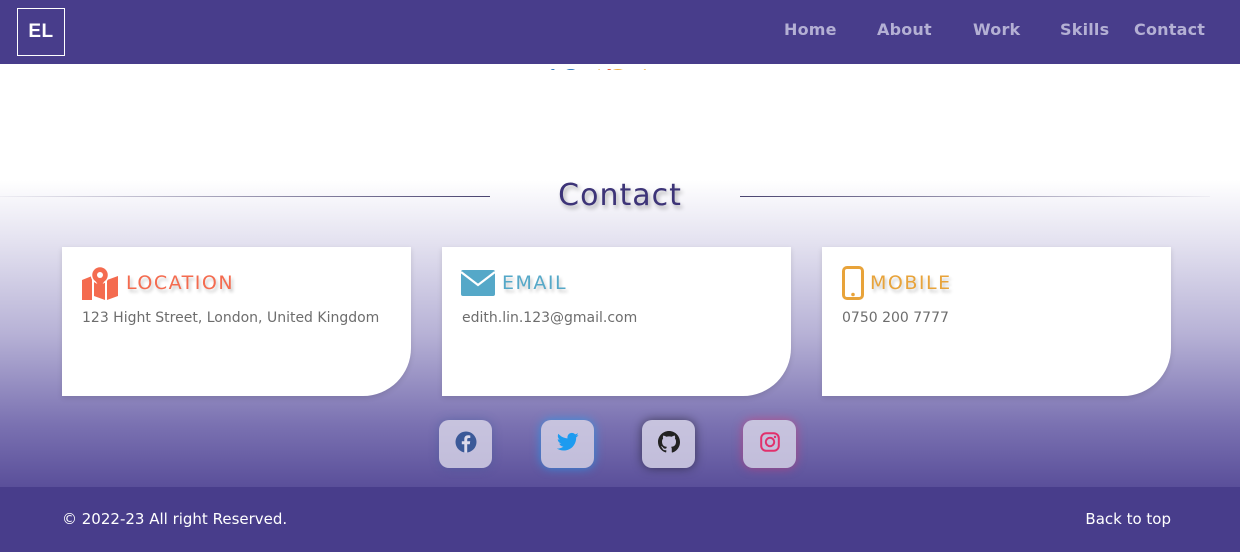 The height and width of the screenshot is (552, 1240). I want to click on mobile-phone-icon, so click(853, 285).